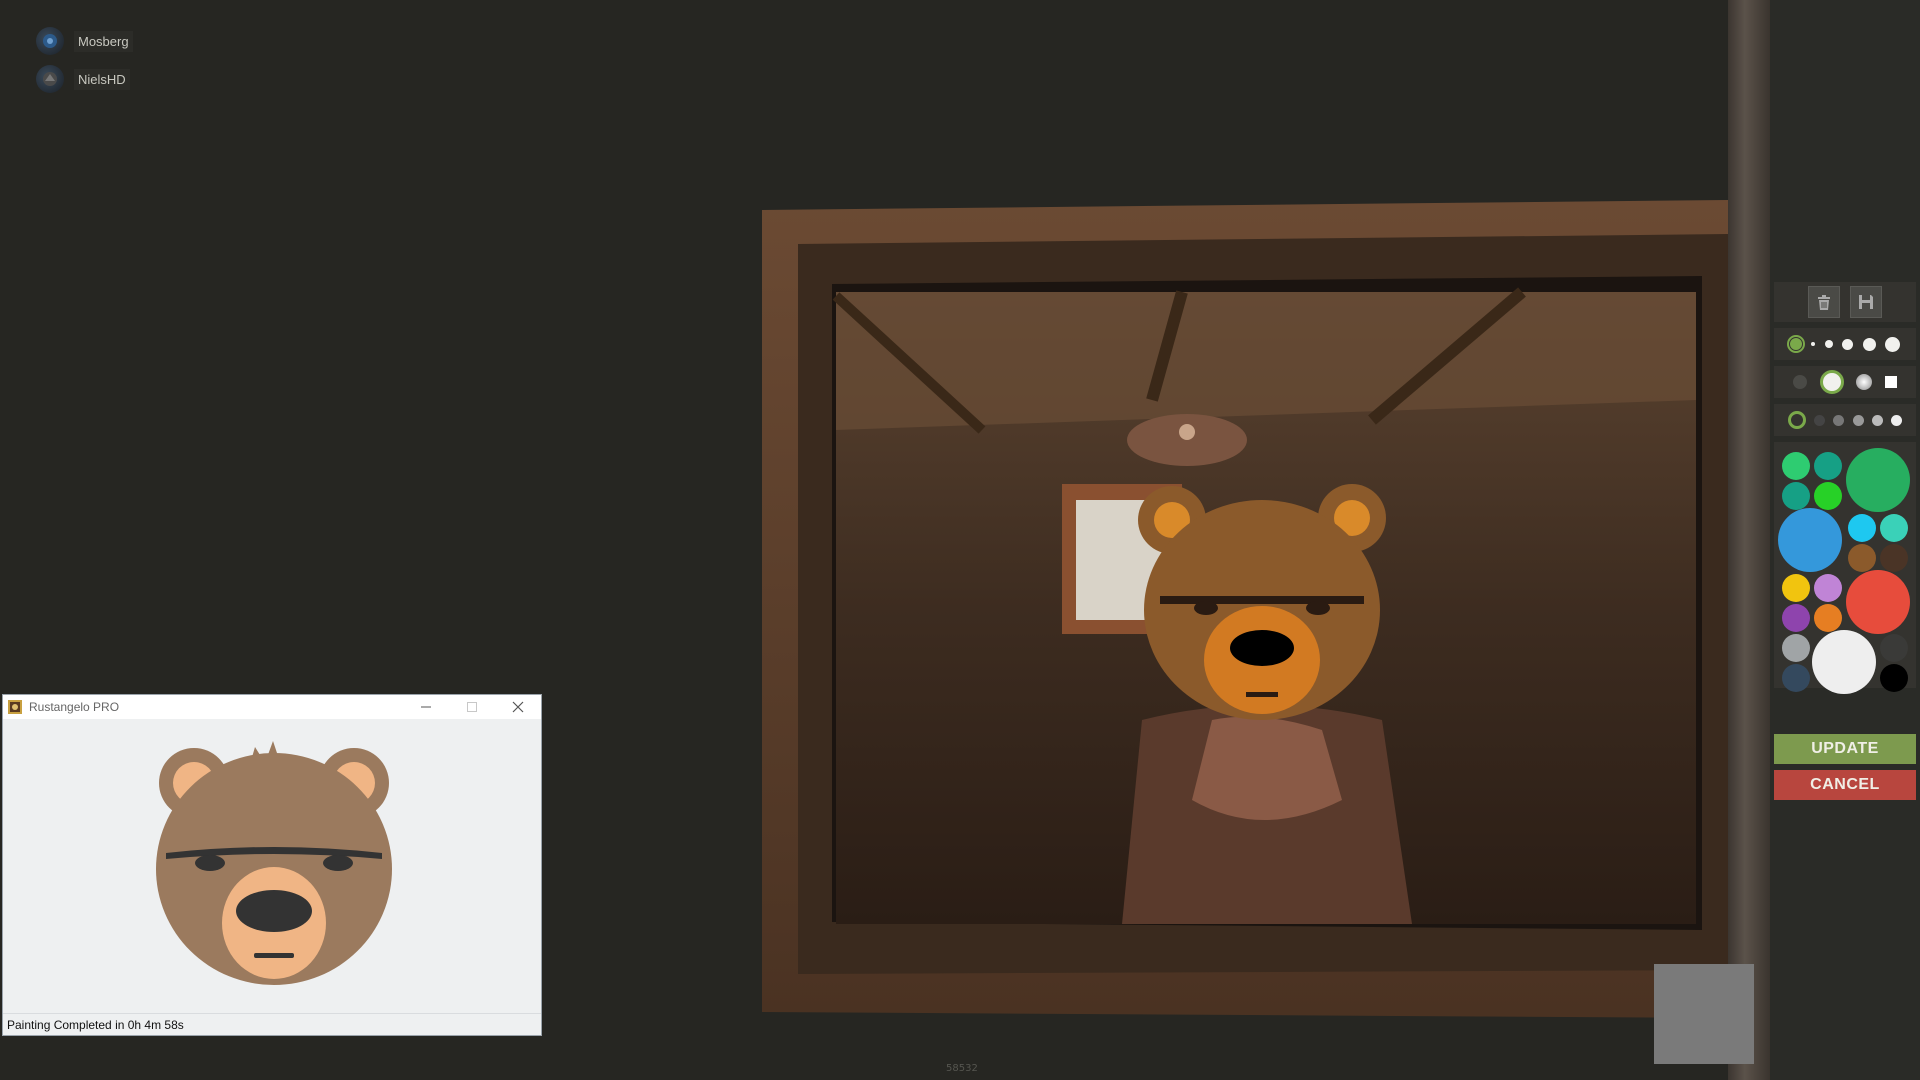  I want to click on paint-tool-panel: UPDATE CANCEL, so click(1845, 544).